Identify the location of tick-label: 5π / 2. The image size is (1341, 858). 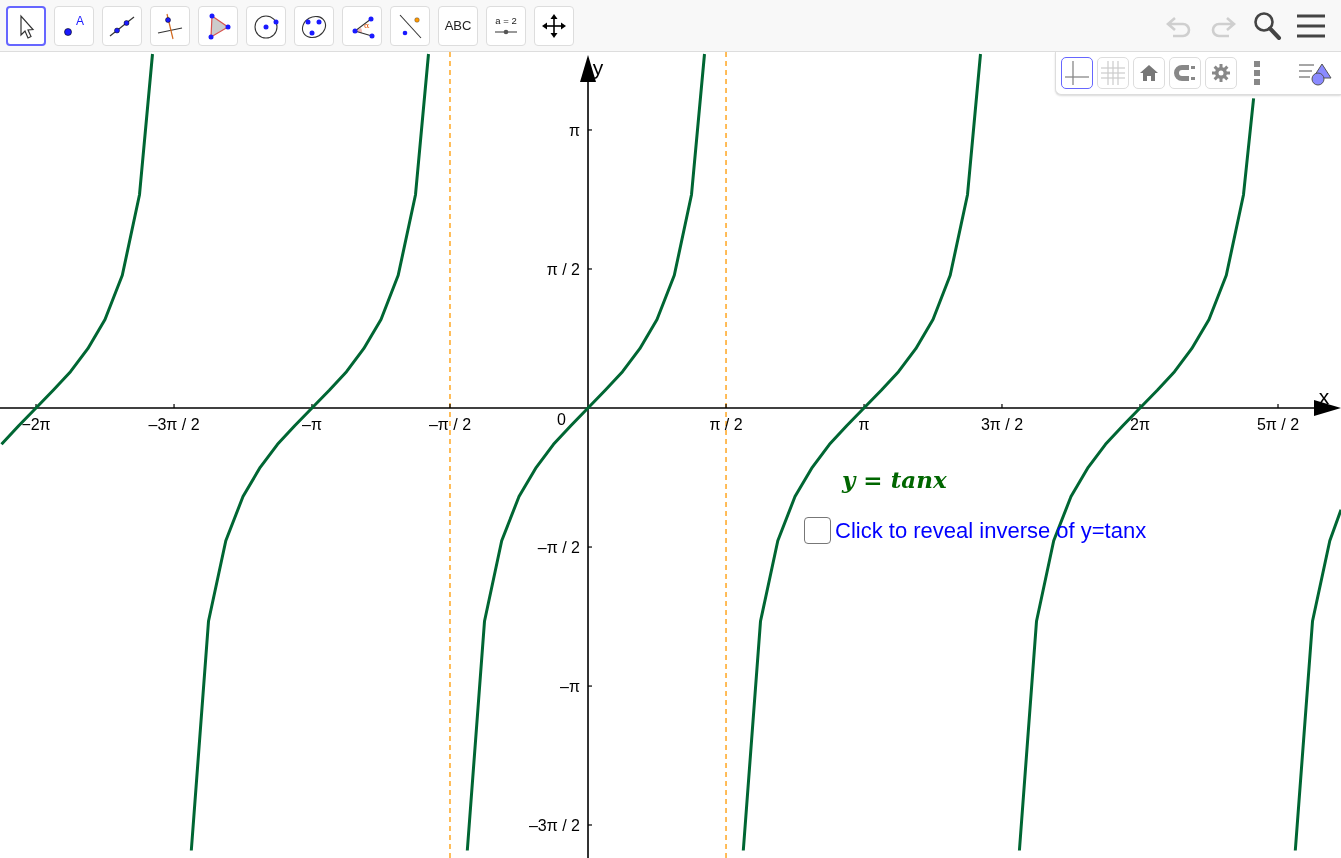
(1278, 424).